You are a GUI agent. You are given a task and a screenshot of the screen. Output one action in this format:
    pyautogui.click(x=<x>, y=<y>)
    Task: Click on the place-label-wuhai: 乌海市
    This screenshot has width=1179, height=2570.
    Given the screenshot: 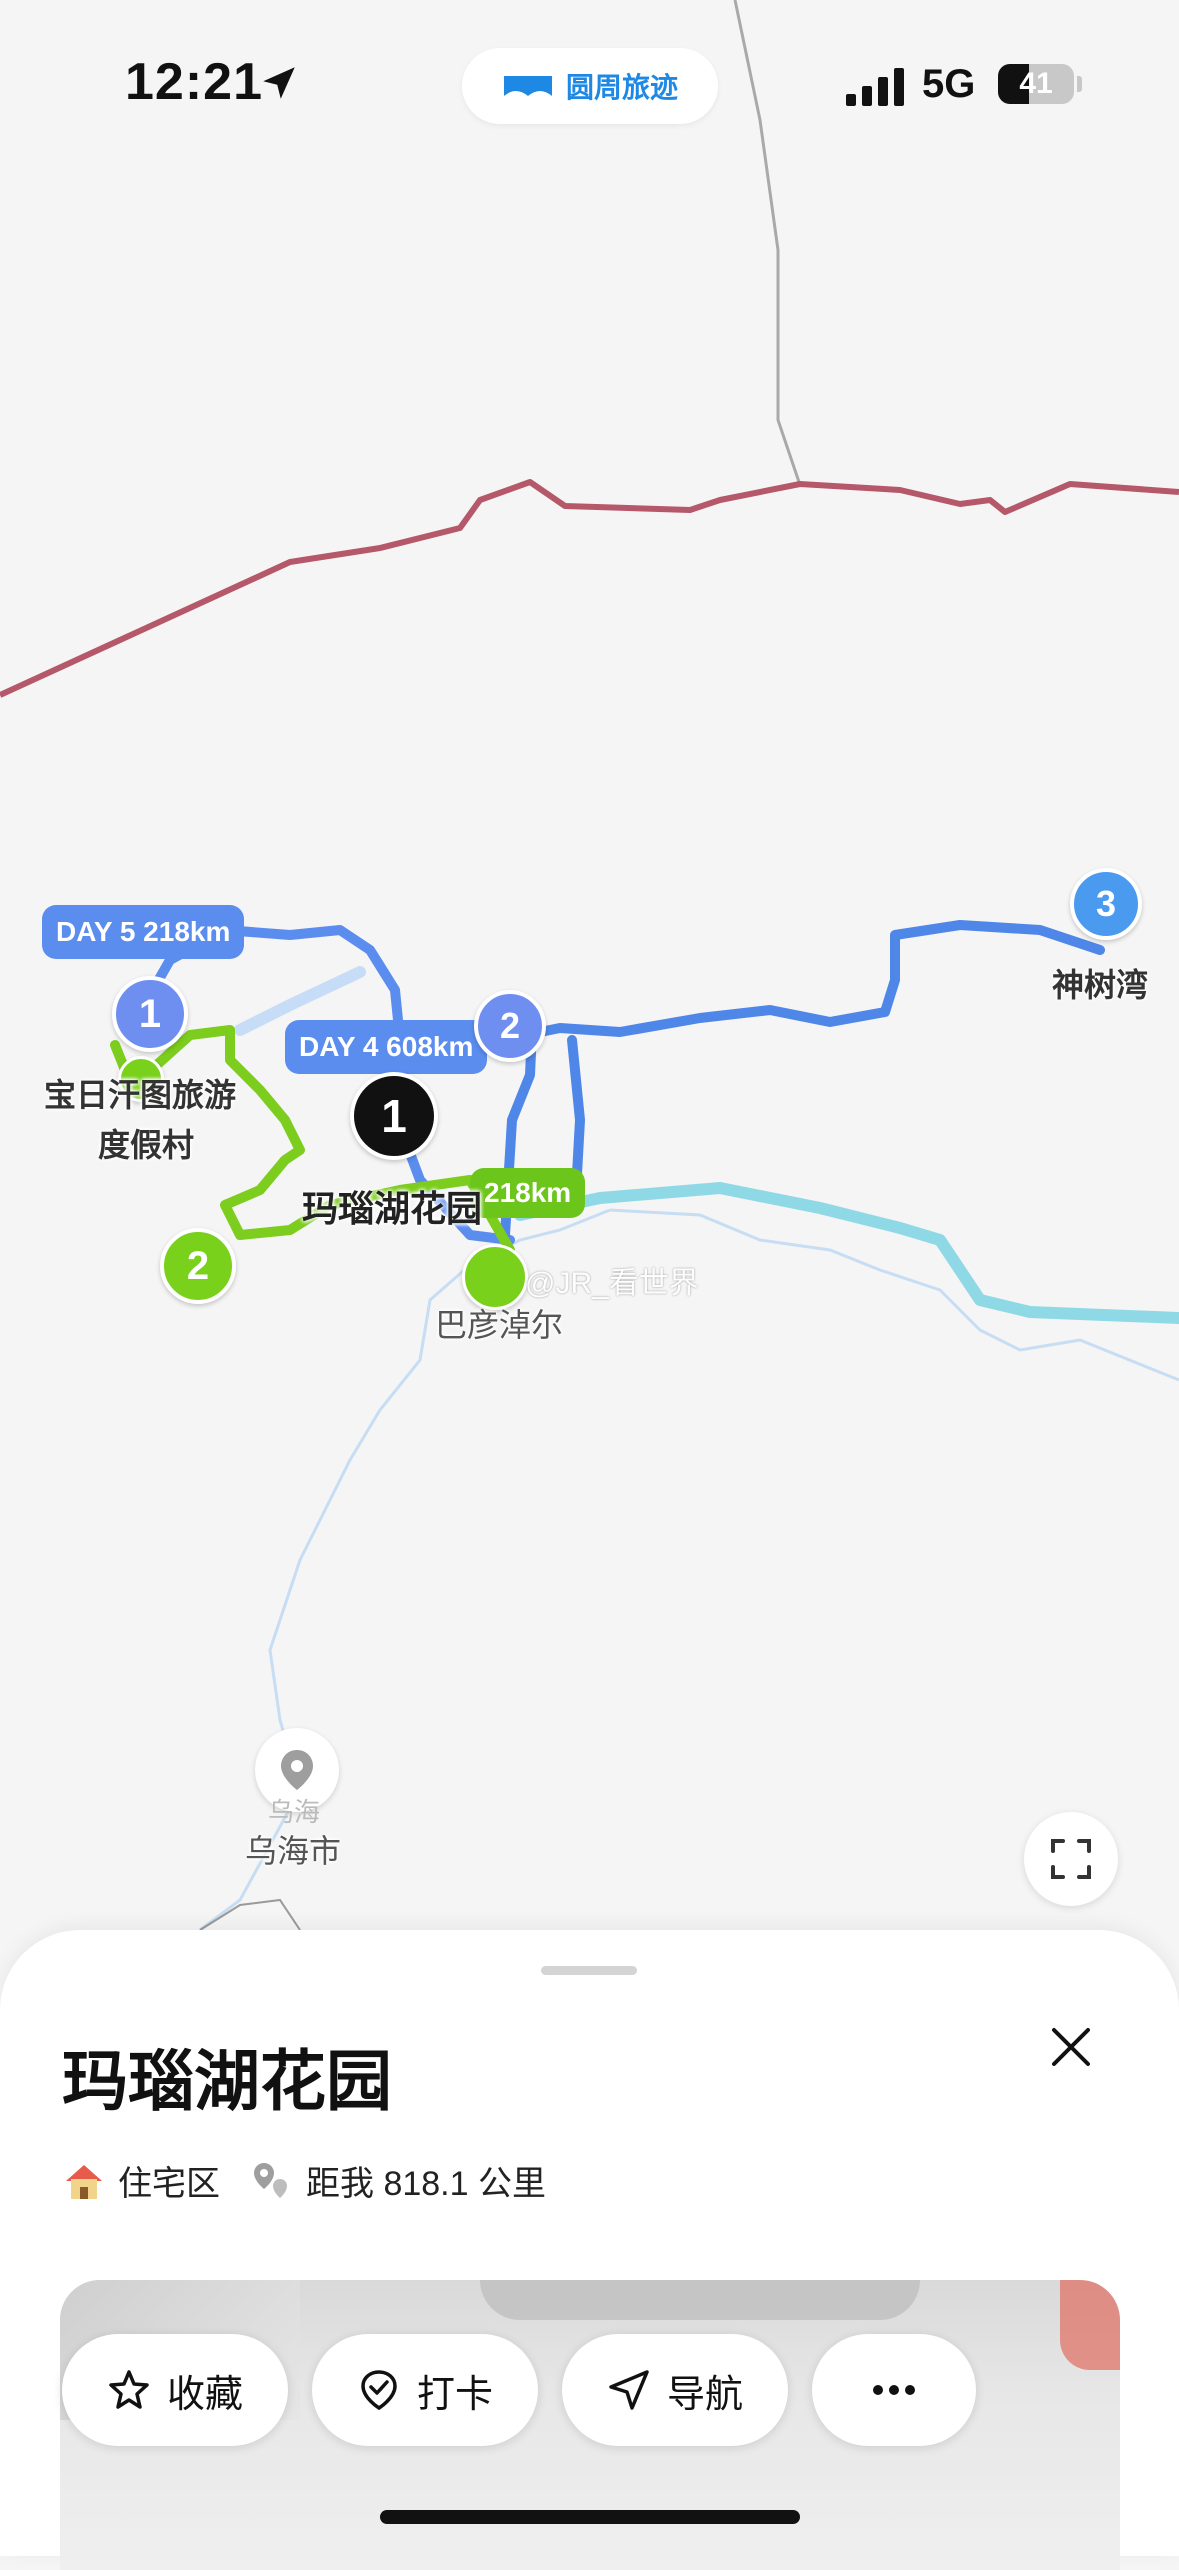 What is the action you would take?
    pyautogui.click(x=293, y=1851)
    